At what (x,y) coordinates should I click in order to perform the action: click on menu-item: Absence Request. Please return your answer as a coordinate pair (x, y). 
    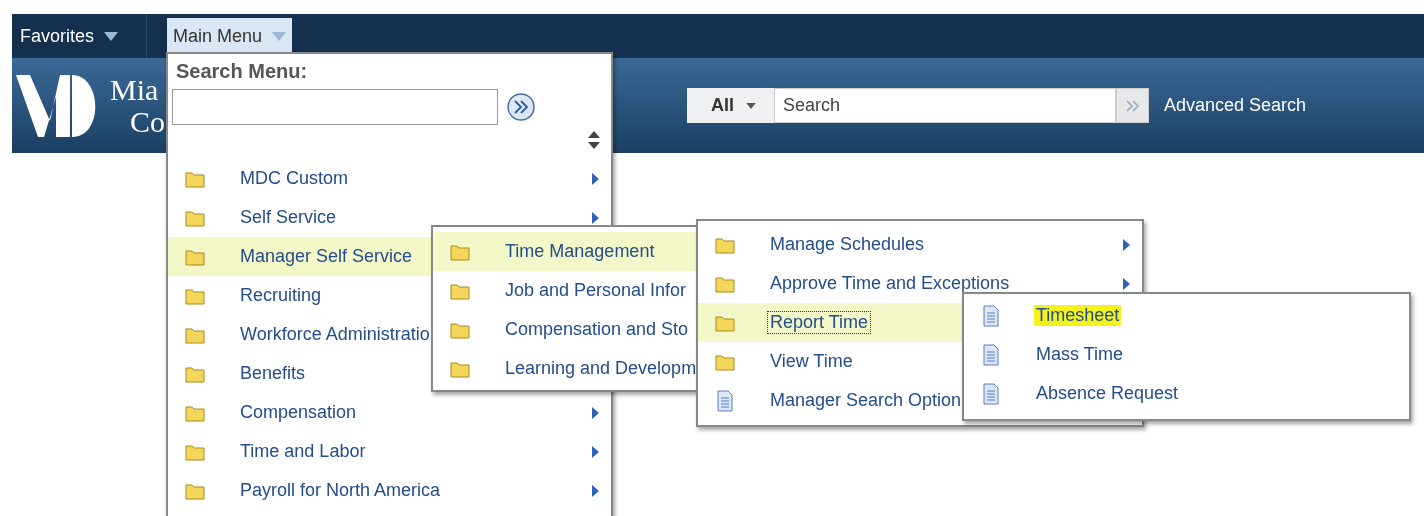
    Looking at the image, I should click on (1186, 393).